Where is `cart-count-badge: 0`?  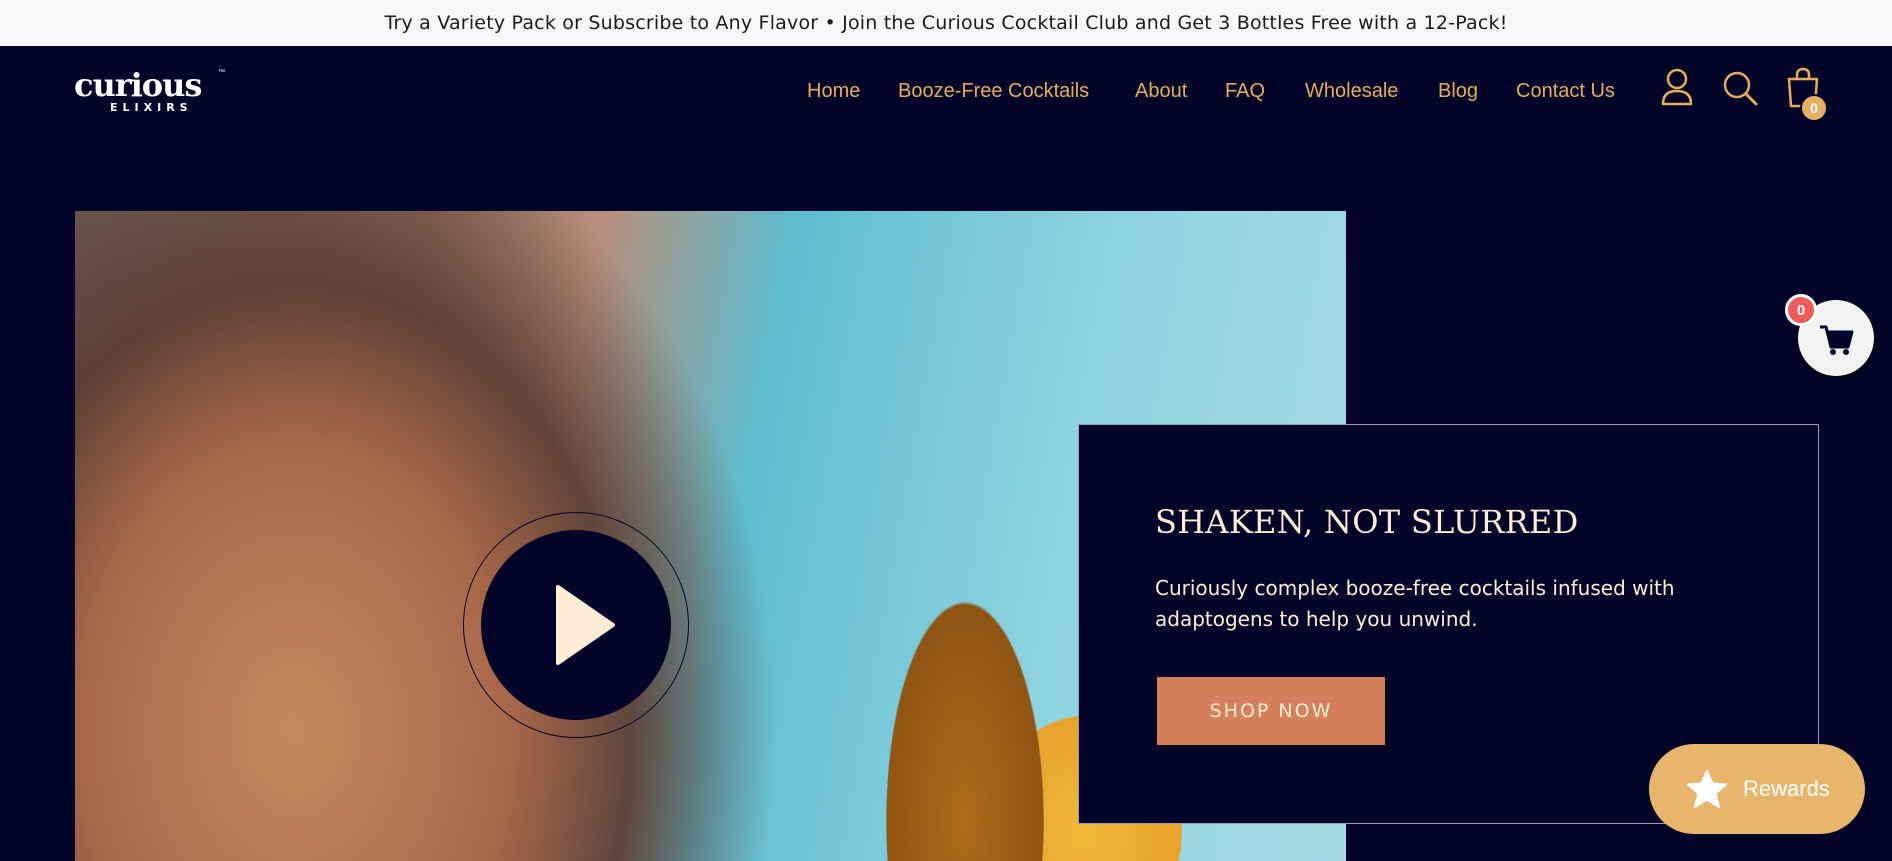 cart-count-badge: 0 is located at coordinates (1814, 108).